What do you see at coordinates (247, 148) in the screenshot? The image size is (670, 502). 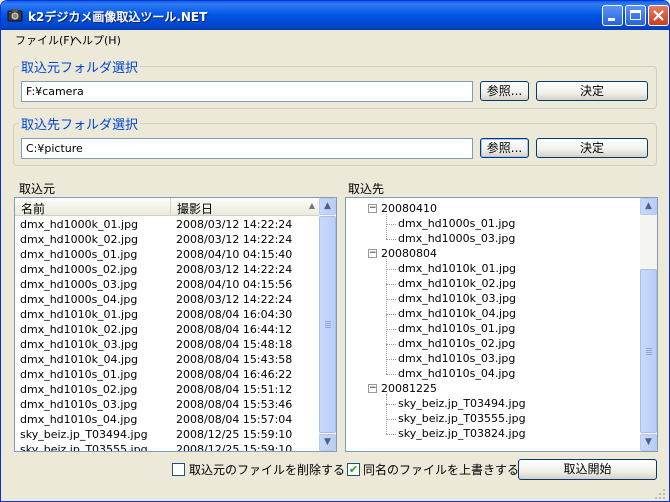 I see `dest-path-input: C:¥picture` at bounding box center [247, 148].